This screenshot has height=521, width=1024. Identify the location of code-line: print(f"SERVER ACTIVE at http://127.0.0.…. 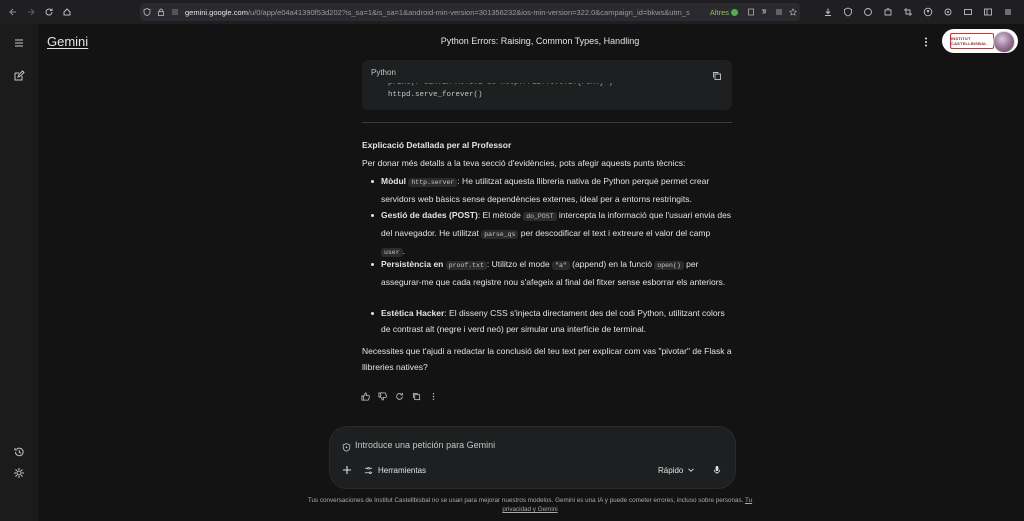
(501, 83).